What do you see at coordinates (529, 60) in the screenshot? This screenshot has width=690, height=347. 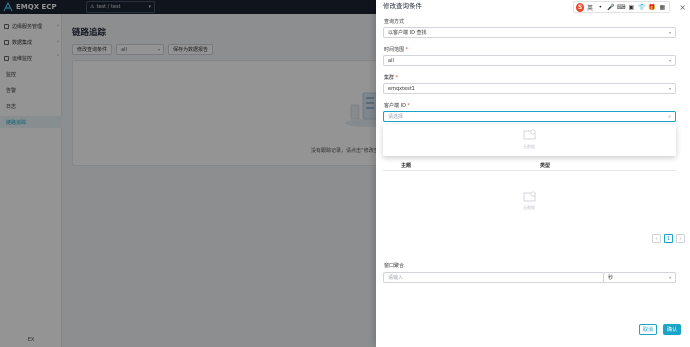 I see `time-range-select: all ▾` at bounding box center [529, 60].